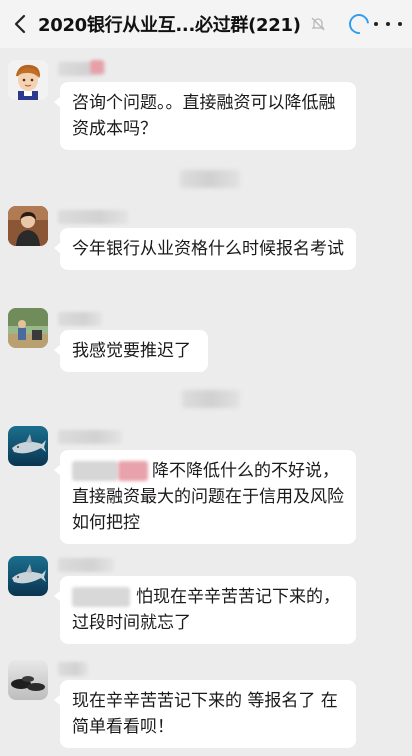 This screenshot has width=412, height=756. Describe the element at coordinates (169, 24) in the screenshot. I see `chat-title: 2020银行从业互...必过群(221)` at that location.